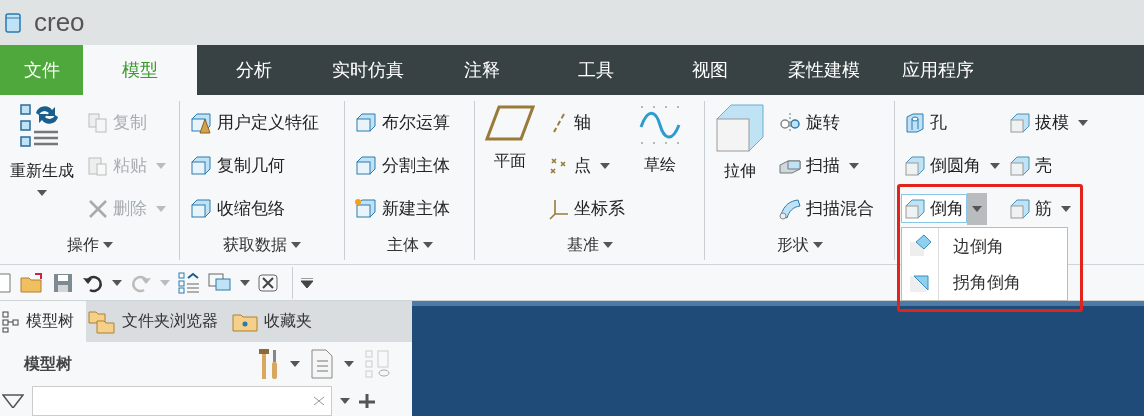  What do you see at coordinates (915, 122) in the screenshot?
I see `hole-icon` at bounding box center [915, 122].